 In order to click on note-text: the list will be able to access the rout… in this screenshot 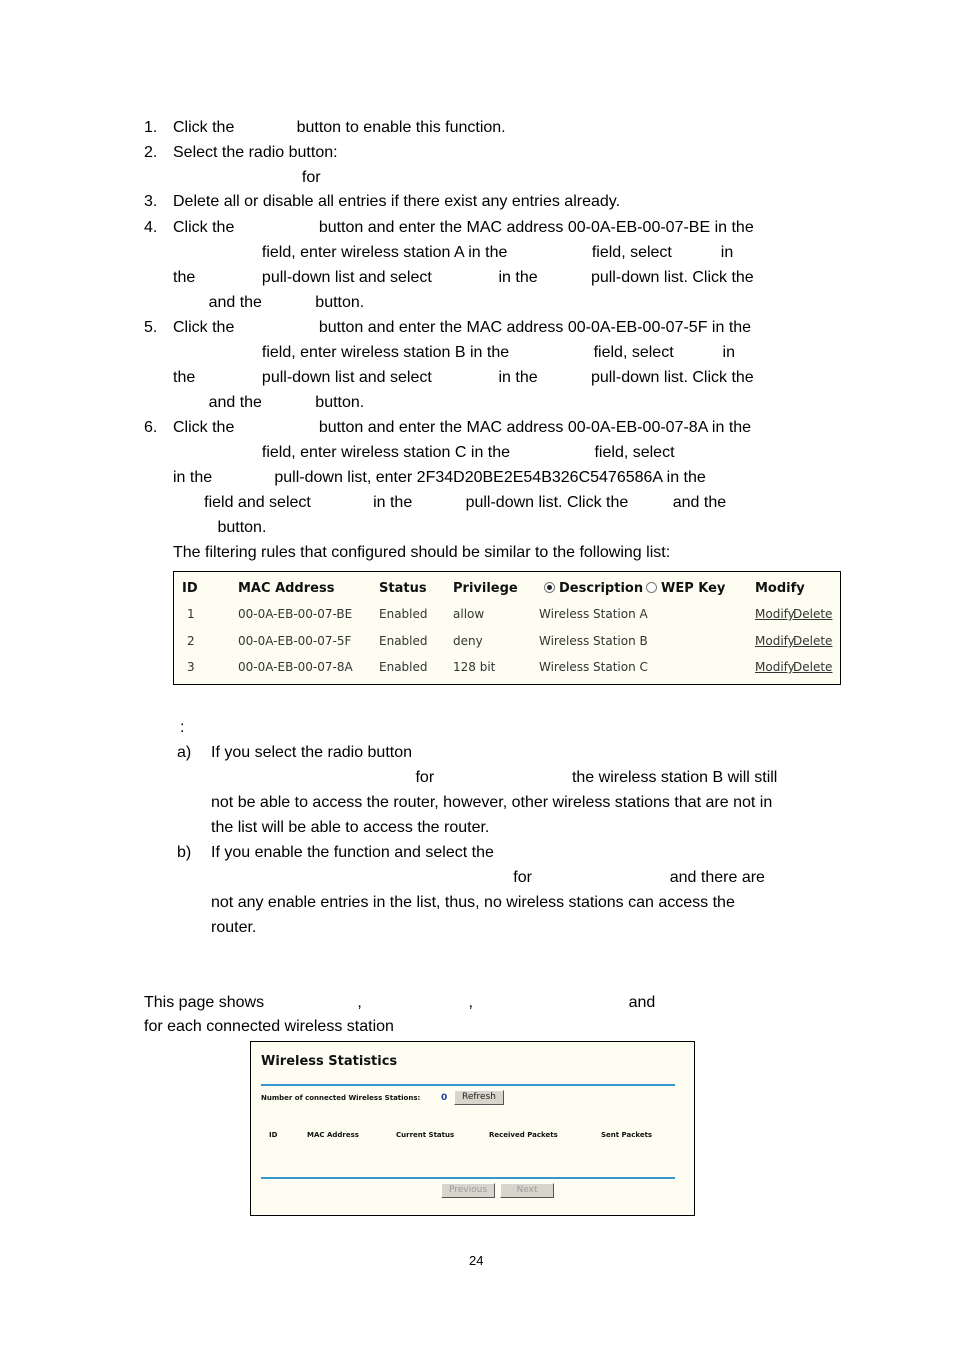, I will do `click(350, 827)`.